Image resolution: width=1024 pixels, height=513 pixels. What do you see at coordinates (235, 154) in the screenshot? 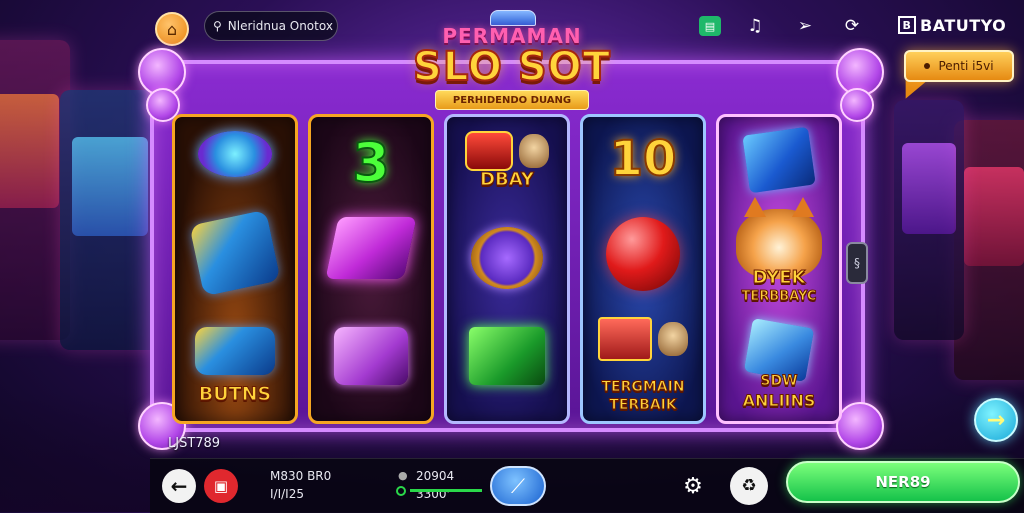
I see `disc-symbol` at bounding box center [235, 154].